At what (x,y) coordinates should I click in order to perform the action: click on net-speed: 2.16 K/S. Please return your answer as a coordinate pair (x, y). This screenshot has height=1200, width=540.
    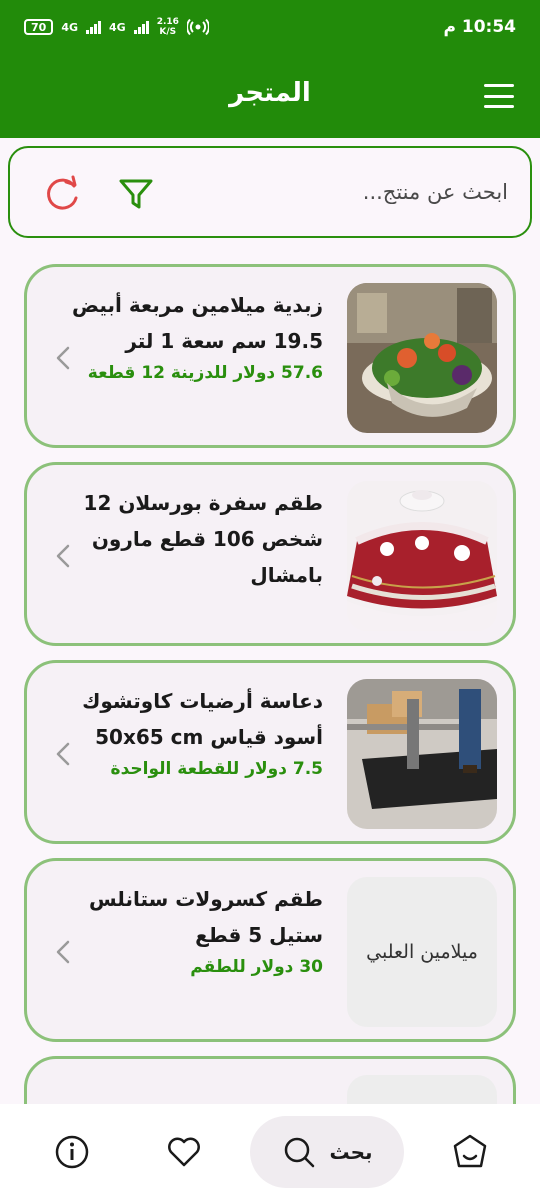
    Looking at the image, I should click on (168, 27).